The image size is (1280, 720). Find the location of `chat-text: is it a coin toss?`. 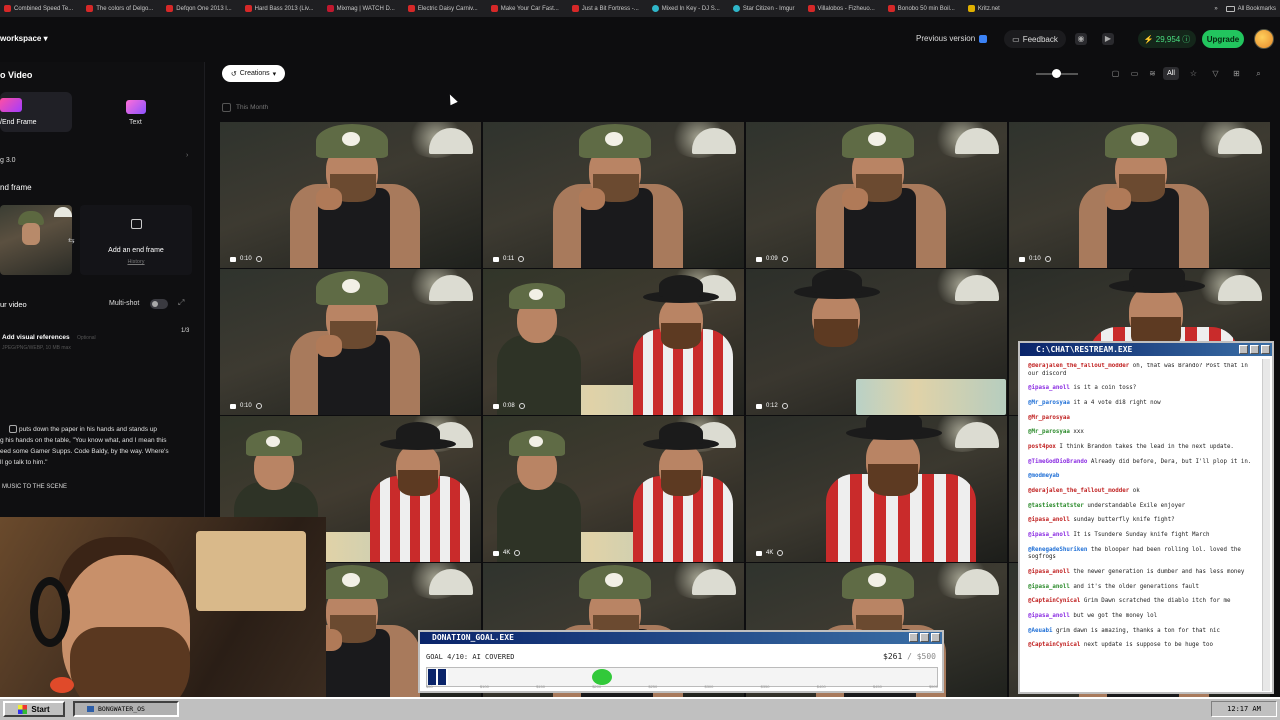

chat-text: is it a coin toss? is located at coordinates (1105, 388).